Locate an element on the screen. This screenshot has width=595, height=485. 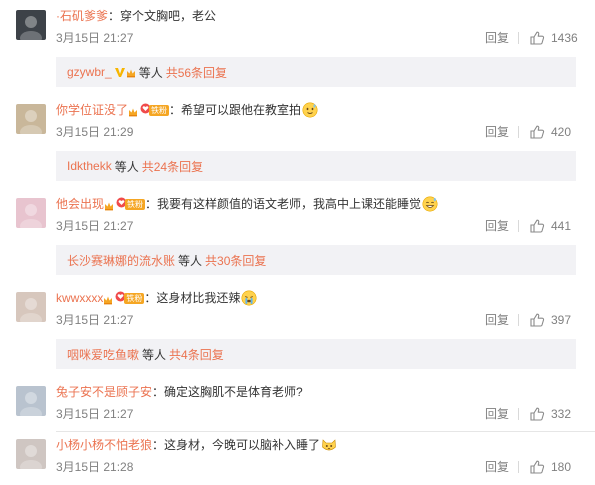
comment-line: 他会出现 铁粉：我要有这样颜值的语文老师，我高中上课还能睡觉 is located at coordinates (247, 204).